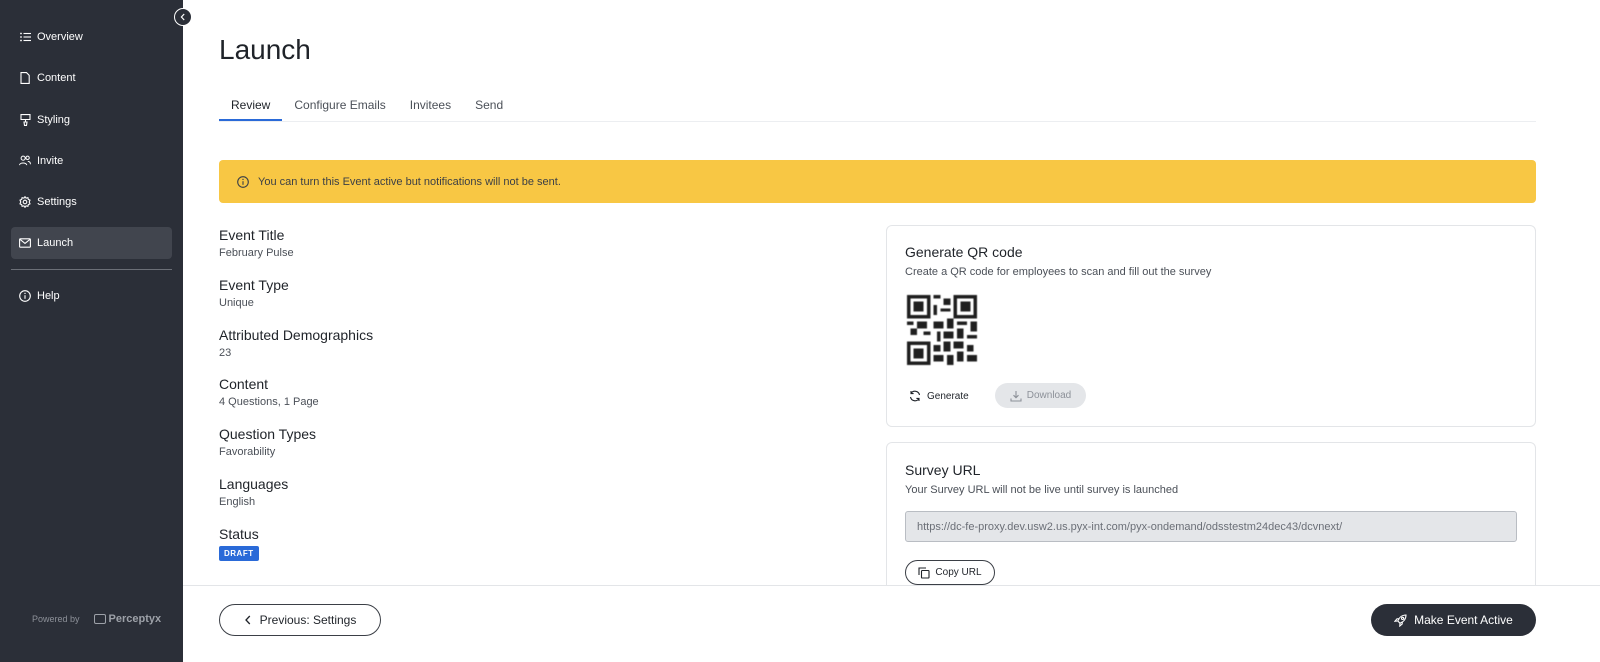 The width and height of the screenshot is (1600, 662). I want to click on copy-url-label: Copy URL, so click(958, 572).